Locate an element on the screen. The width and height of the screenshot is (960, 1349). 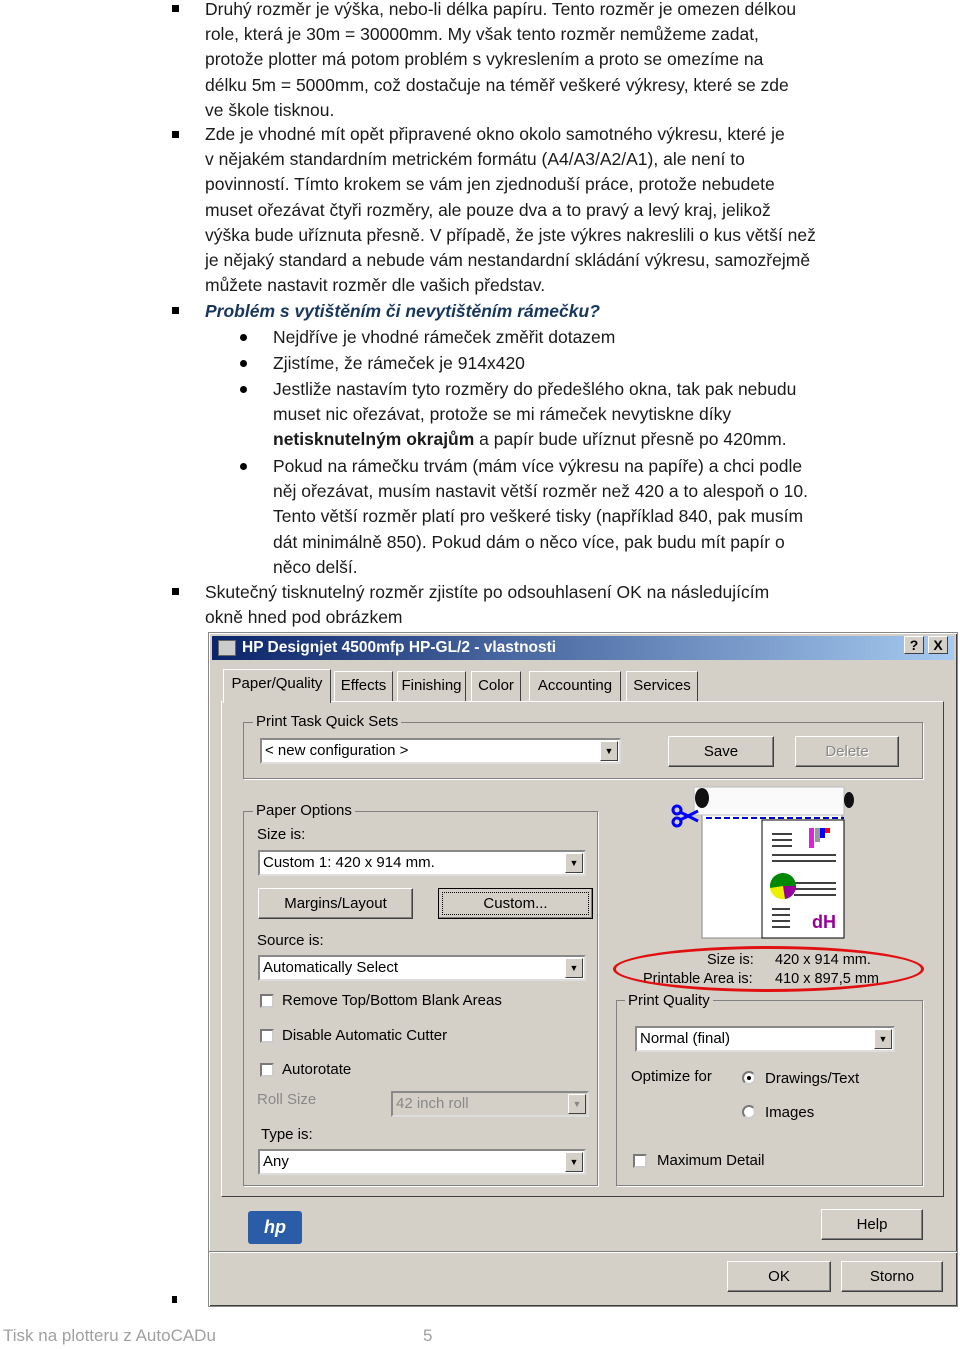
roll-end-icon is located at coordinates (702, 798).